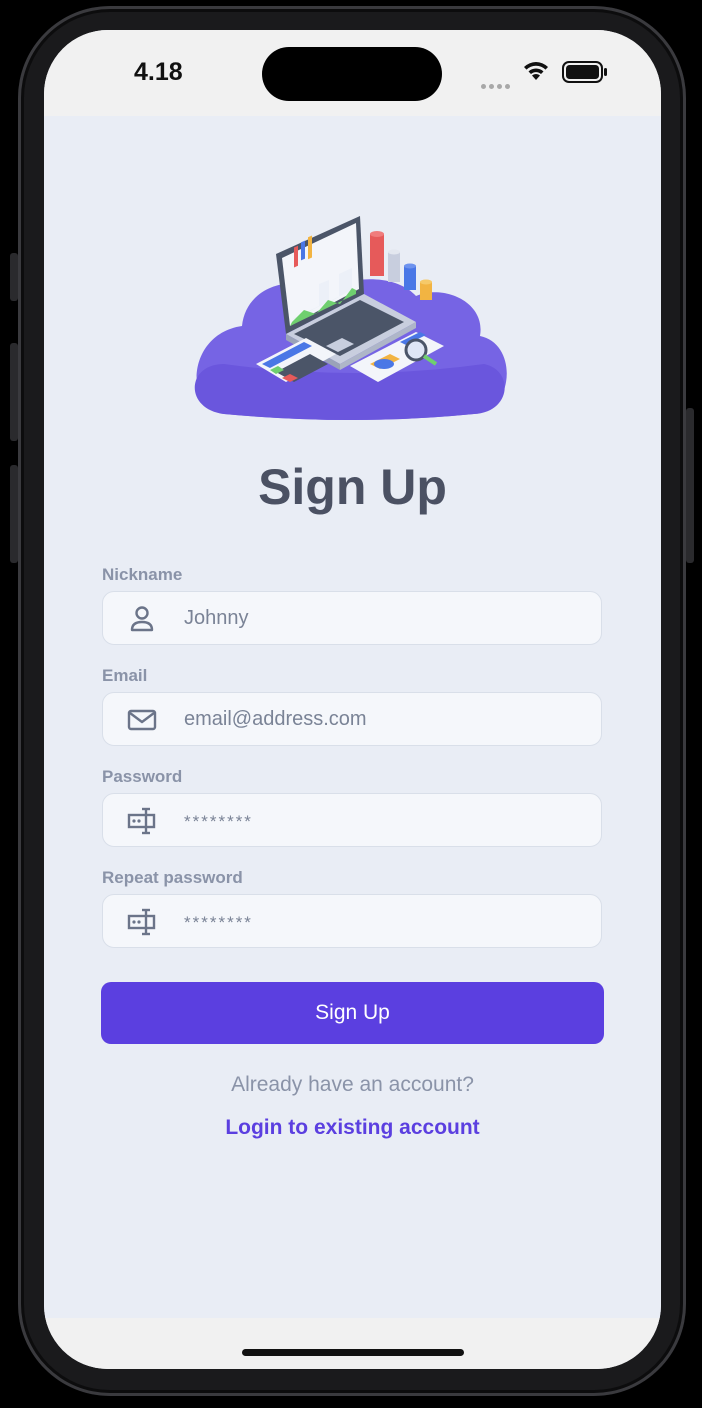 The width and height of the screenshot is (702, 1408). Describe the element at coordinates (142, 720) in the screenshot. I see `envelope-icon` at that location.